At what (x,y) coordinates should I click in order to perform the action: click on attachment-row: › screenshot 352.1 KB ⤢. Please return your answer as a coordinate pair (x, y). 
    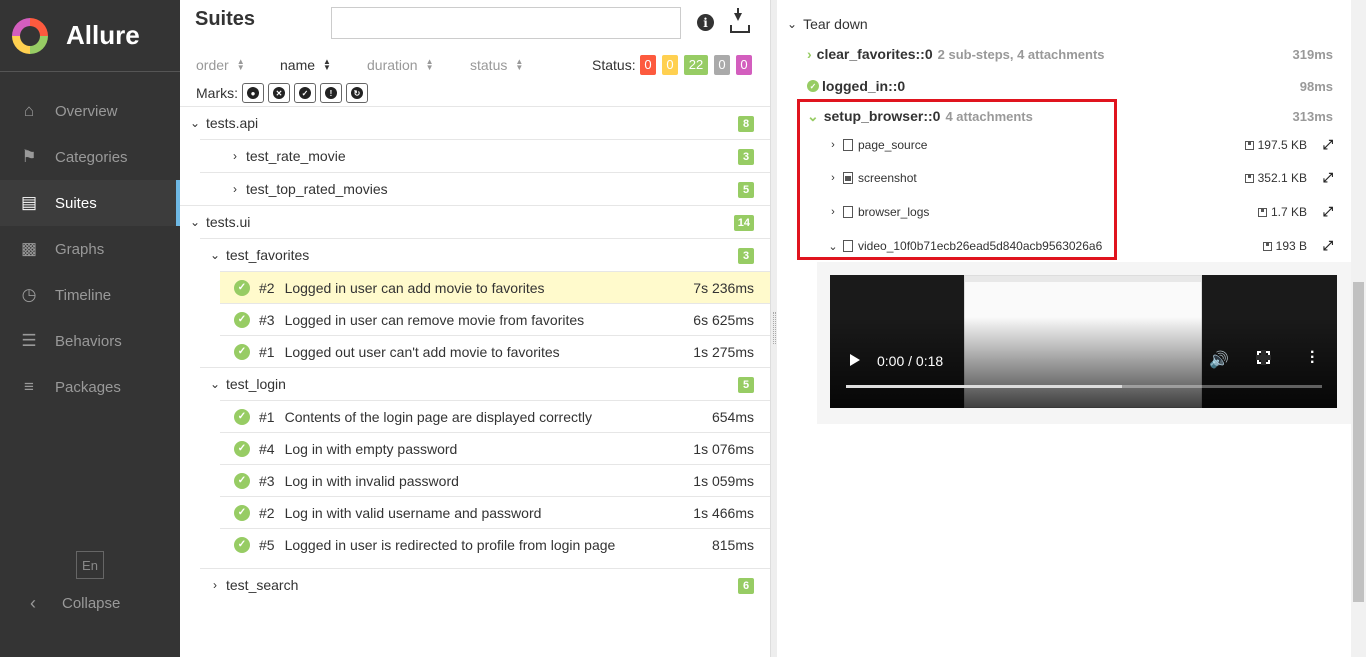
    Looking at the image, I should click on (1064, 178).